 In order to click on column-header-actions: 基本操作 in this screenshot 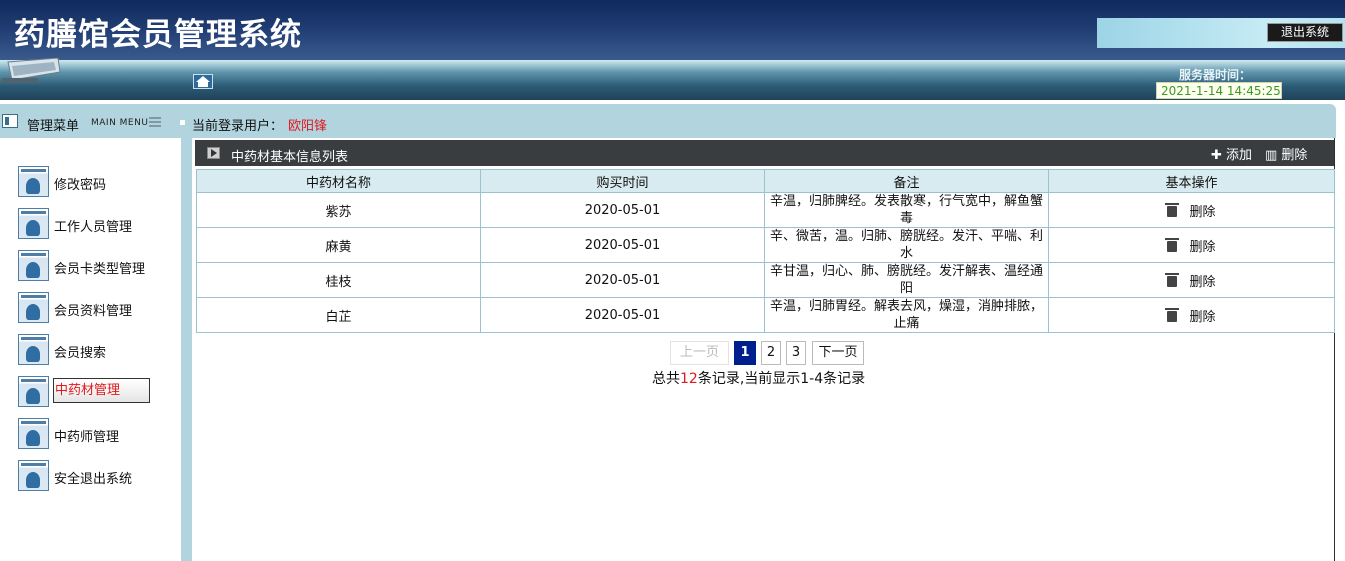, I will do `click(1191, 181)`.